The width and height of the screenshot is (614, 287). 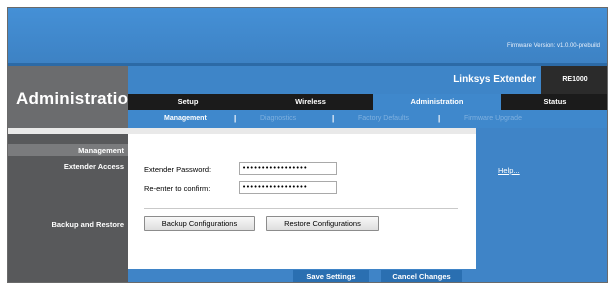 I want to click on subtab-management: Management, so click(x=185, y=119).